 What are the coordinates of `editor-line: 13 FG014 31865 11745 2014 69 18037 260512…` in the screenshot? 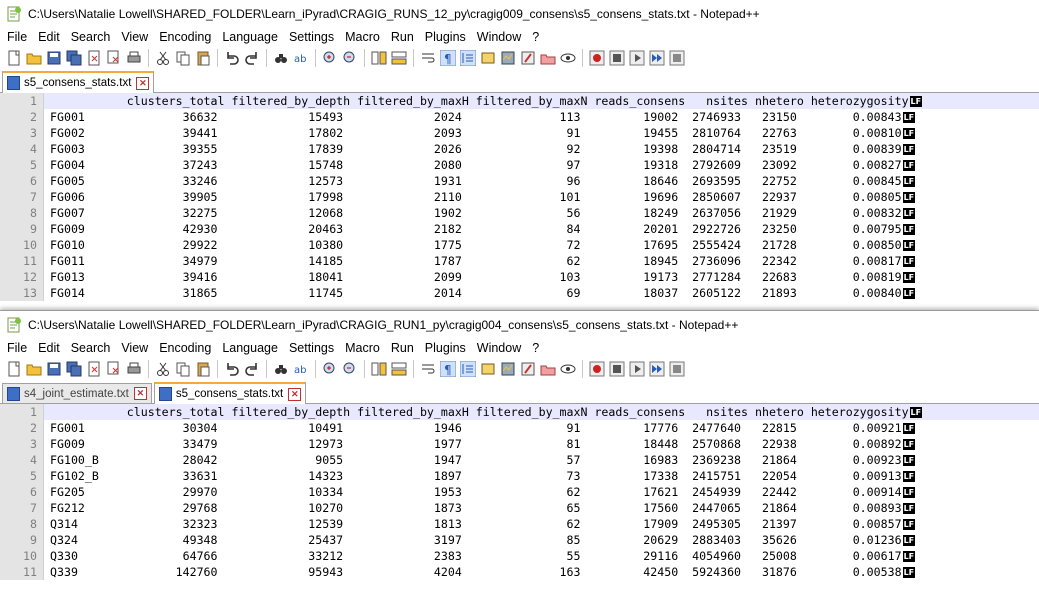 It's located at (519, 293).